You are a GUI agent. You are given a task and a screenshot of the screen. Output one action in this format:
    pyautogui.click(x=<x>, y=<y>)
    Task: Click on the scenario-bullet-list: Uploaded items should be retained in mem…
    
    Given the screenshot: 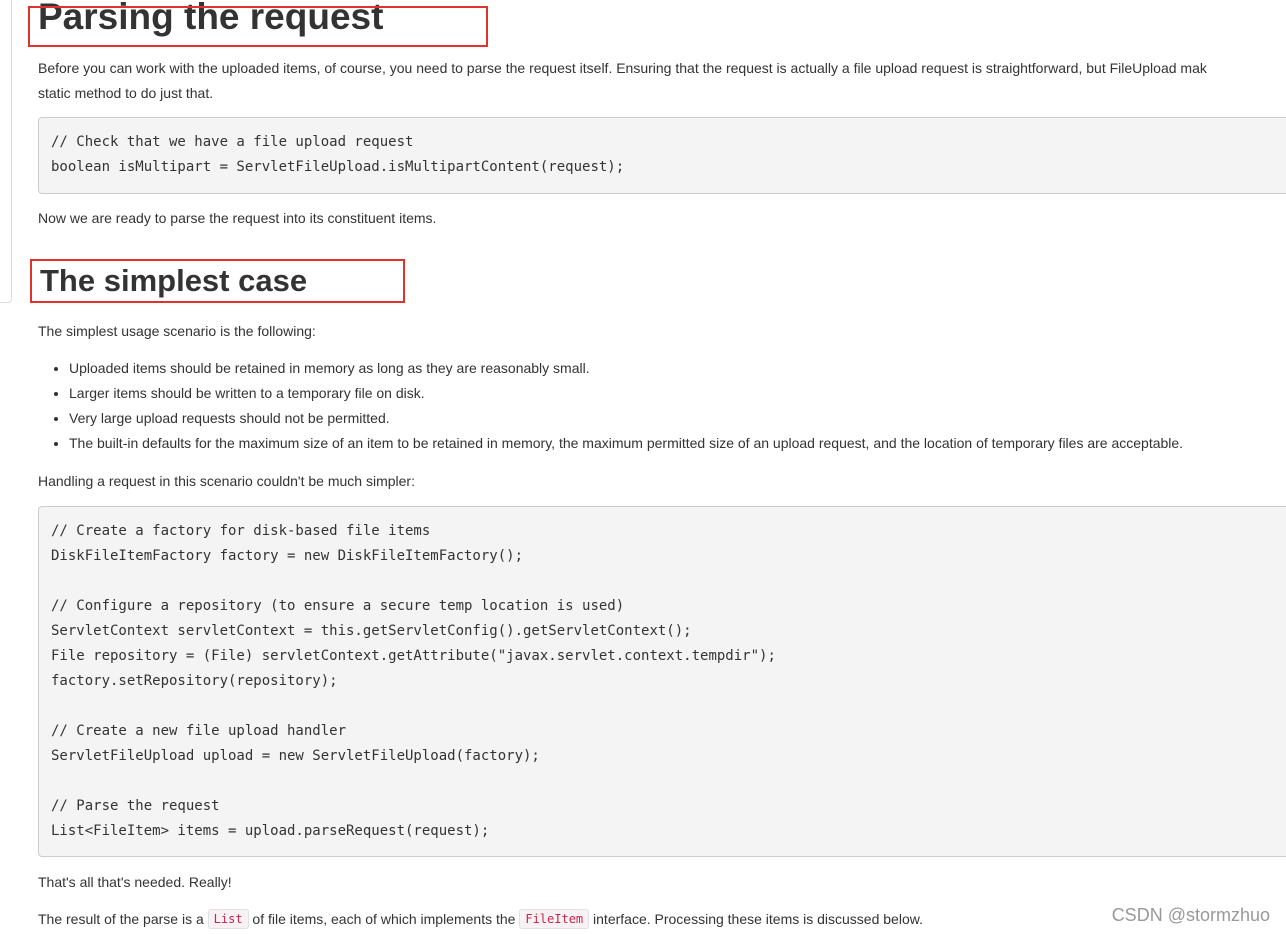 What is the action you would take?
    pyautogui.click(x=610, y=406)
    